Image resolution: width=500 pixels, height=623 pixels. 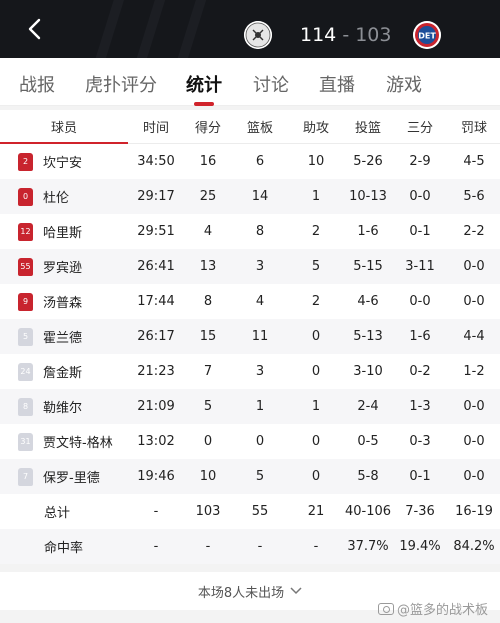 I want to click on player-name: 勒维尔, so click(x=63, y=408).